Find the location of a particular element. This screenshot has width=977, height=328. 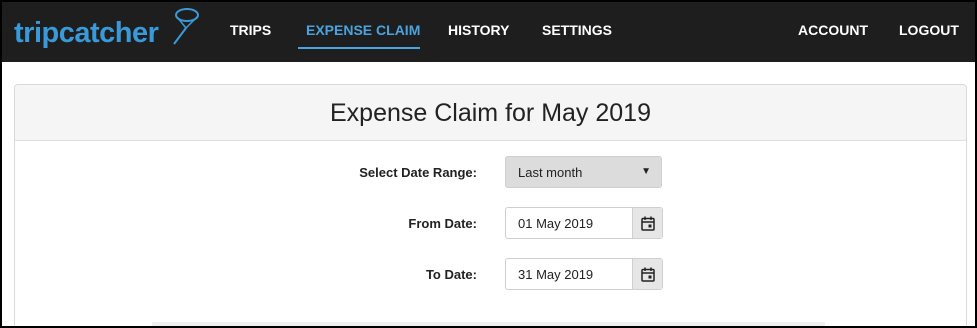

from-date-label: From Date: is located at coordinates (442, 223).